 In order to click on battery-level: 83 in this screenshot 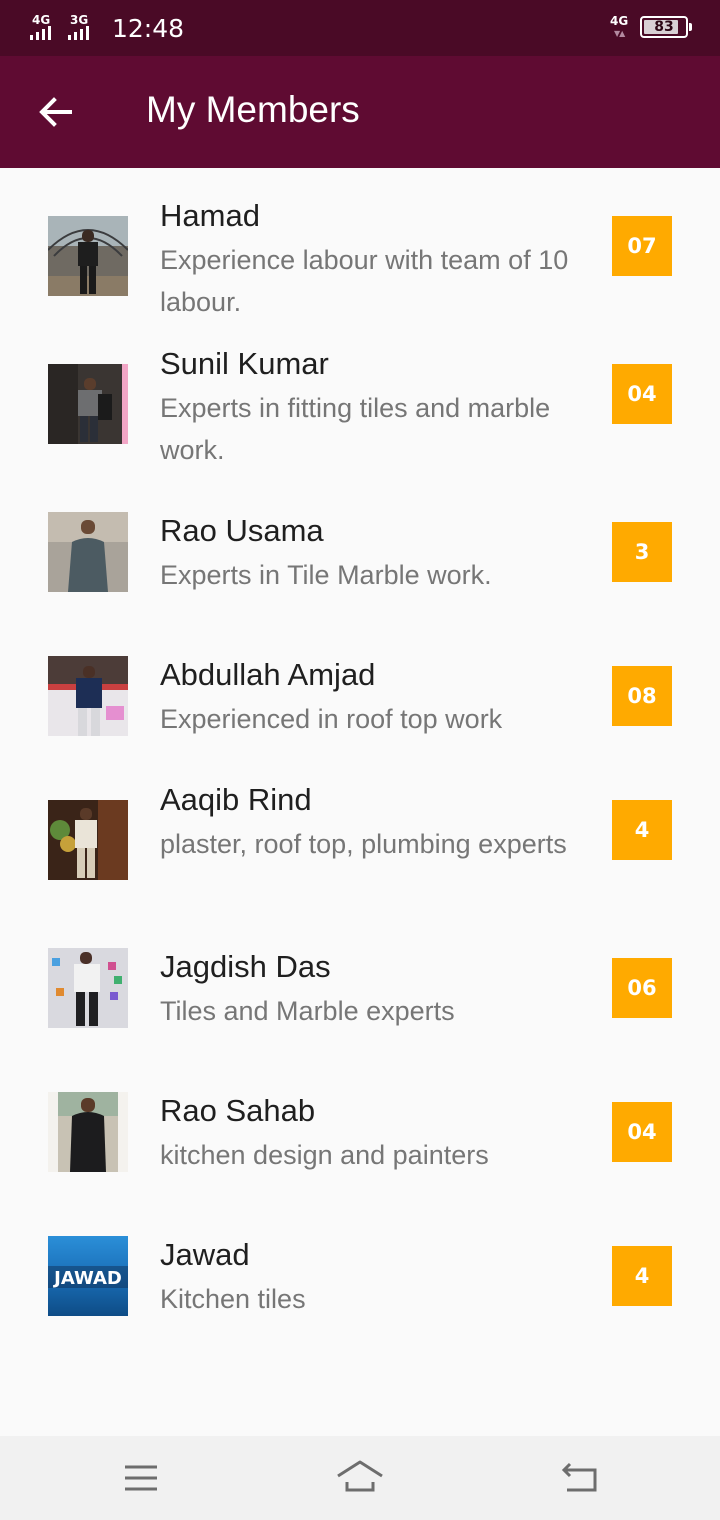, I will do `click(664, 27)`.